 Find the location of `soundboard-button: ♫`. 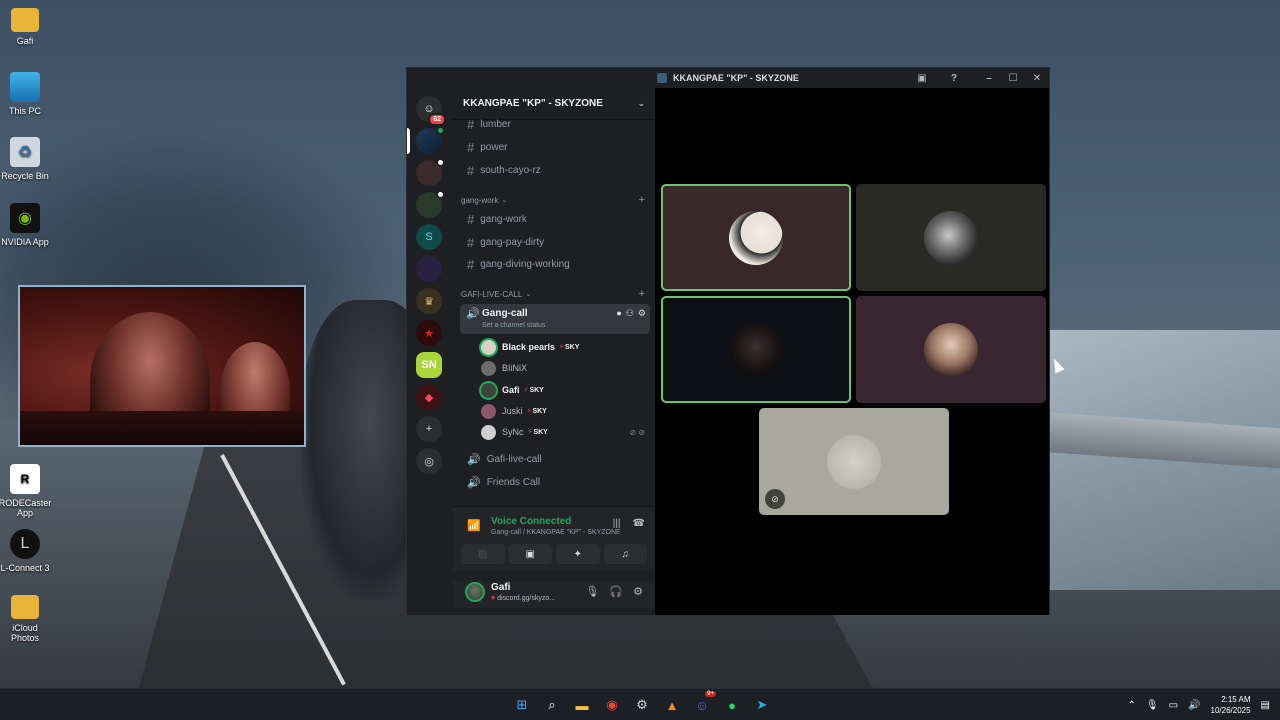

soundboard-button: ♫ is located at coordinates (625, 554).